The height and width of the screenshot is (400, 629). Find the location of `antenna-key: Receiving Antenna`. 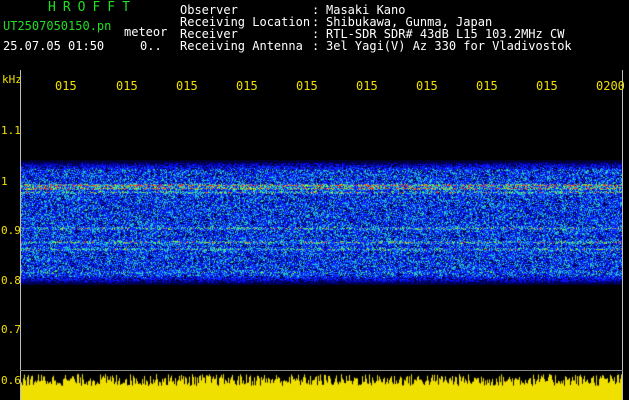

antenna-key: Receiving Antenna is located at coordinates (241, 46).